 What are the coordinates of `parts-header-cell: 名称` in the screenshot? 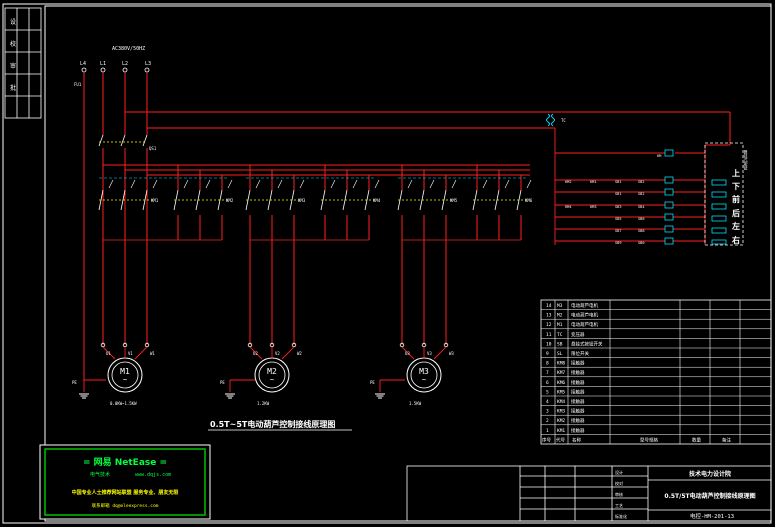 It's located at (576, 439).